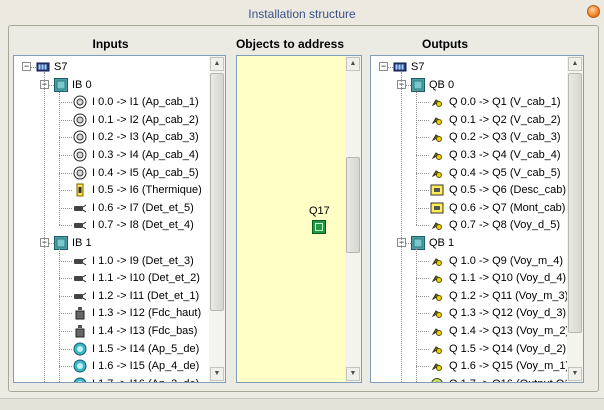 The height and width of the screenshot is (410, 604). What do you see at coordinates (507, 313) in the screenshot?
I see `outputs_tree-item-label: Q 1.3 -> Q12 (Voy_d_3)` at bounding box center [507, 313].